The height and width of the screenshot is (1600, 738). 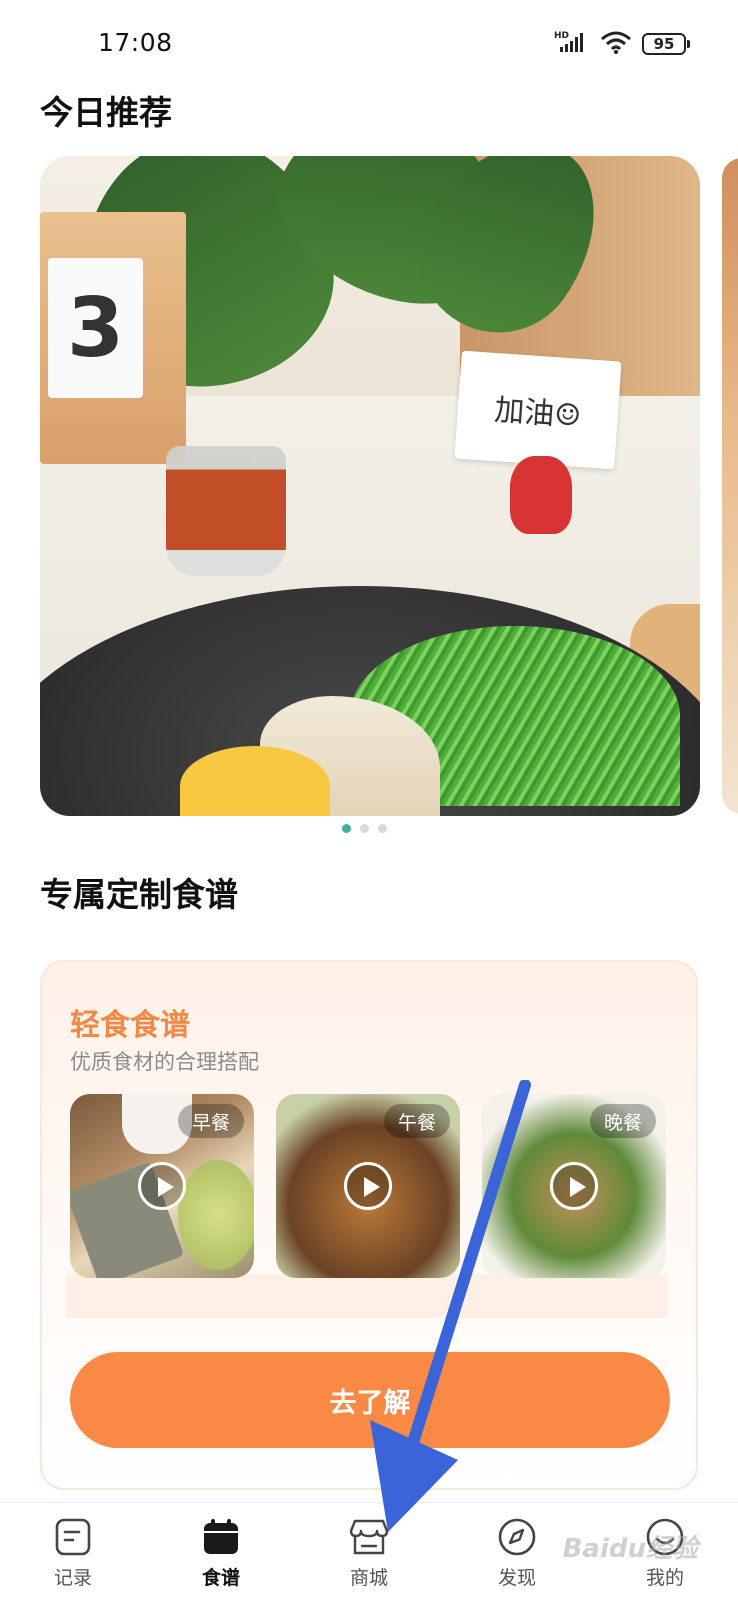 I want to click on signal-icon: HD, so click(x=572, y=44).